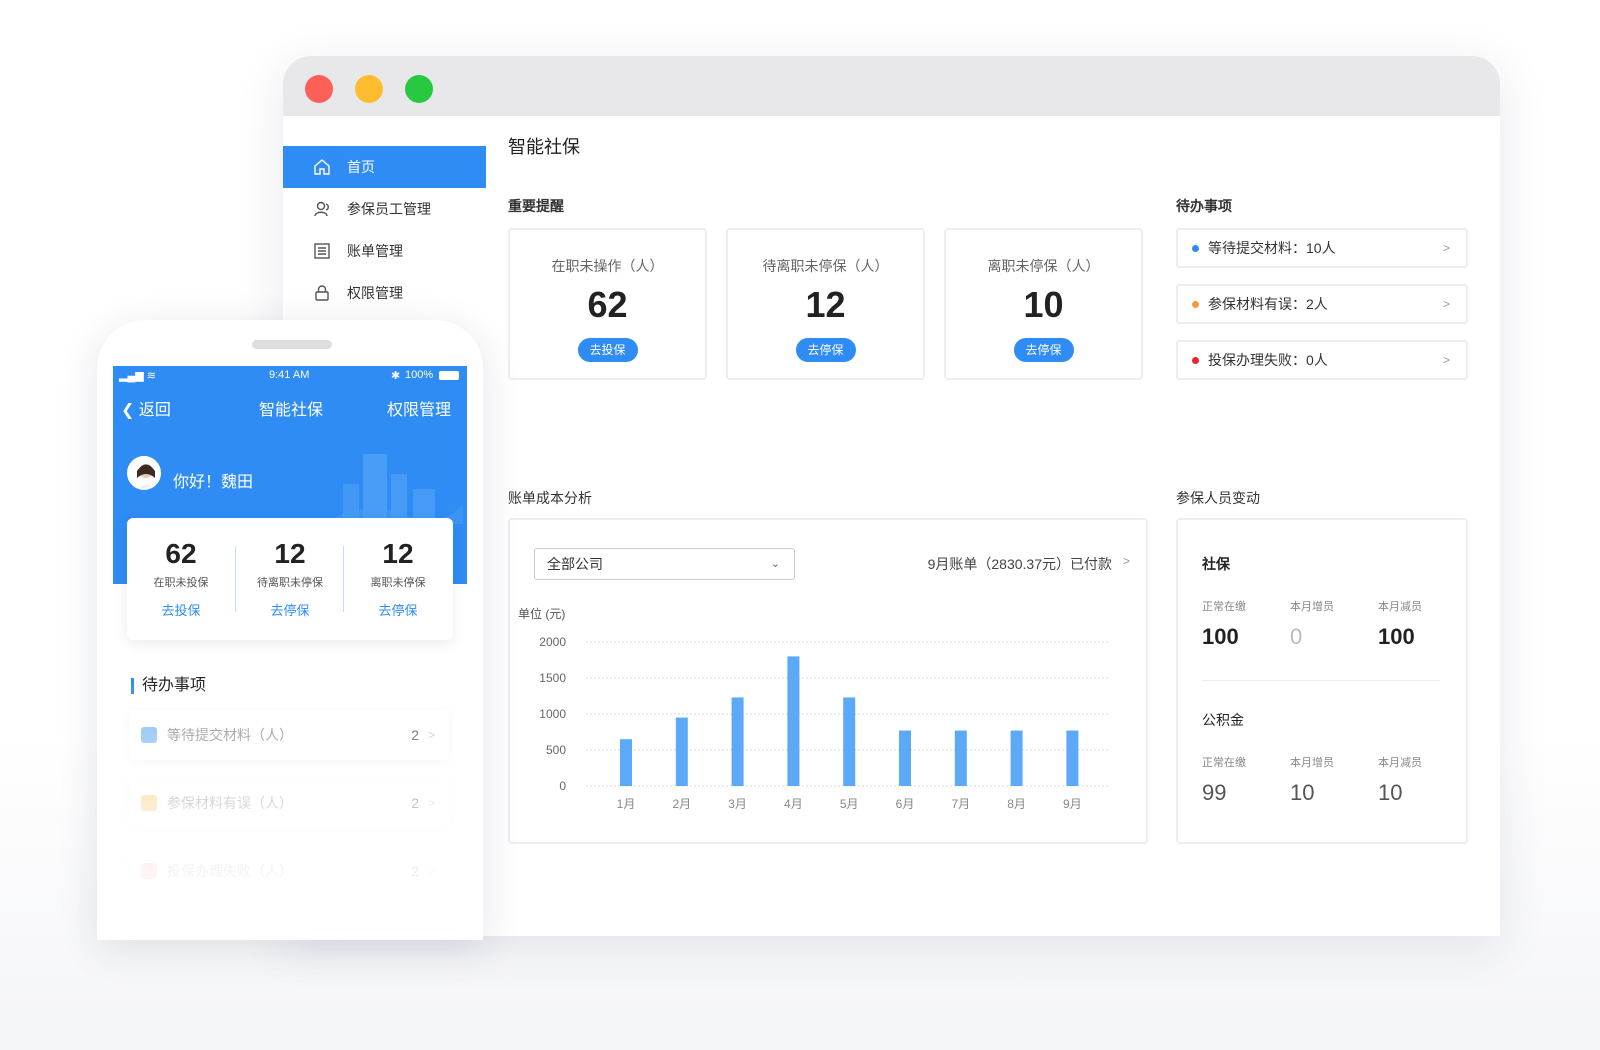 The height and width of the screenshot is (1050, 1600). Describe the element at coordinates (1218, 498) in the screenshot. I see `insured-title: 参保人员变动` at that location.